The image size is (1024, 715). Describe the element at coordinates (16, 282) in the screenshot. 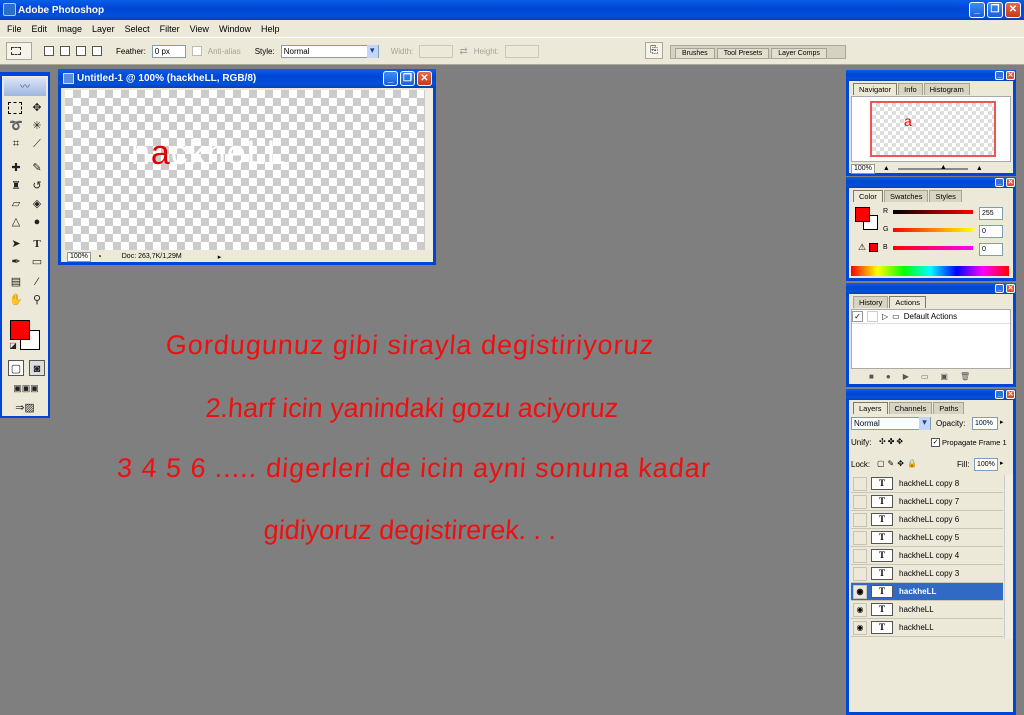

I see `notes-tool-icon: ▤` at that location.